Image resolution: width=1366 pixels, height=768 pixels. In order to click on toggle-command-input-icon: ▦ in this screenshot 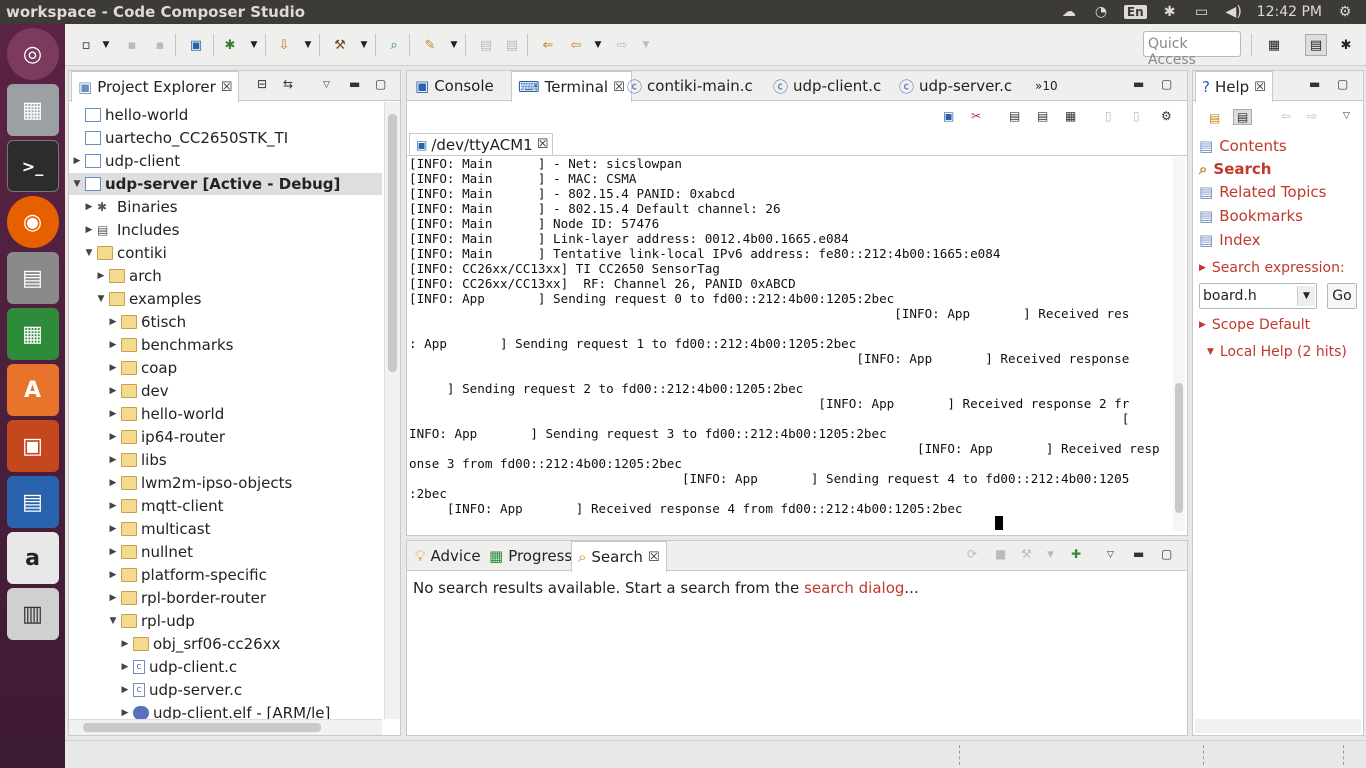, I will do `click(1070, 116)`.